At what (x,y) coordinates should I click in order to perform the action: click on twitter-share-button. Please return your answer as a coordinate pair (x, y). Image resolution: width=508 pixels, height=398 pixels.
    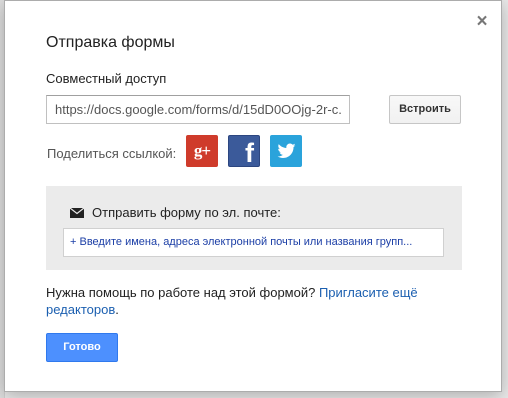
    Looking at the image, I should click on (286, 151).